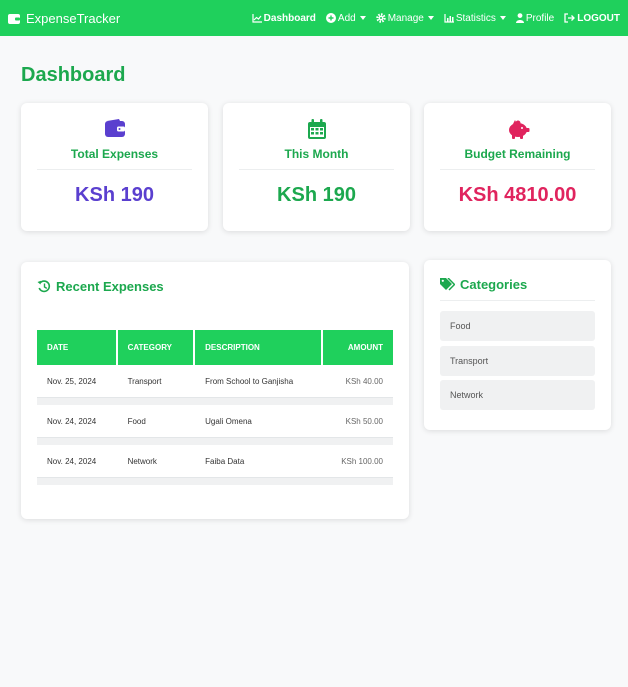 This screenshot has height=687, width=628. What do you see at coordinates (110, 286) in the screenshot?
I see `recent-expenses-title: Recent Expenses` at bounding box center [110, 286].